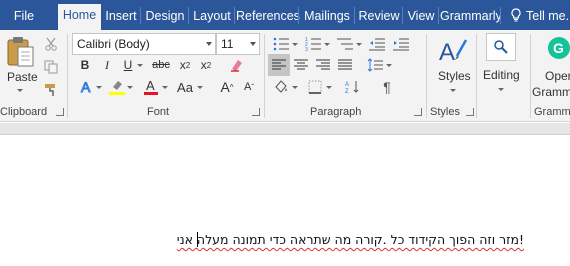 This screenshot has width=570, height=266. Describe the element at coordinates (295, 87) in the screenshot. I see `shading-dropdown-caret` at that location.